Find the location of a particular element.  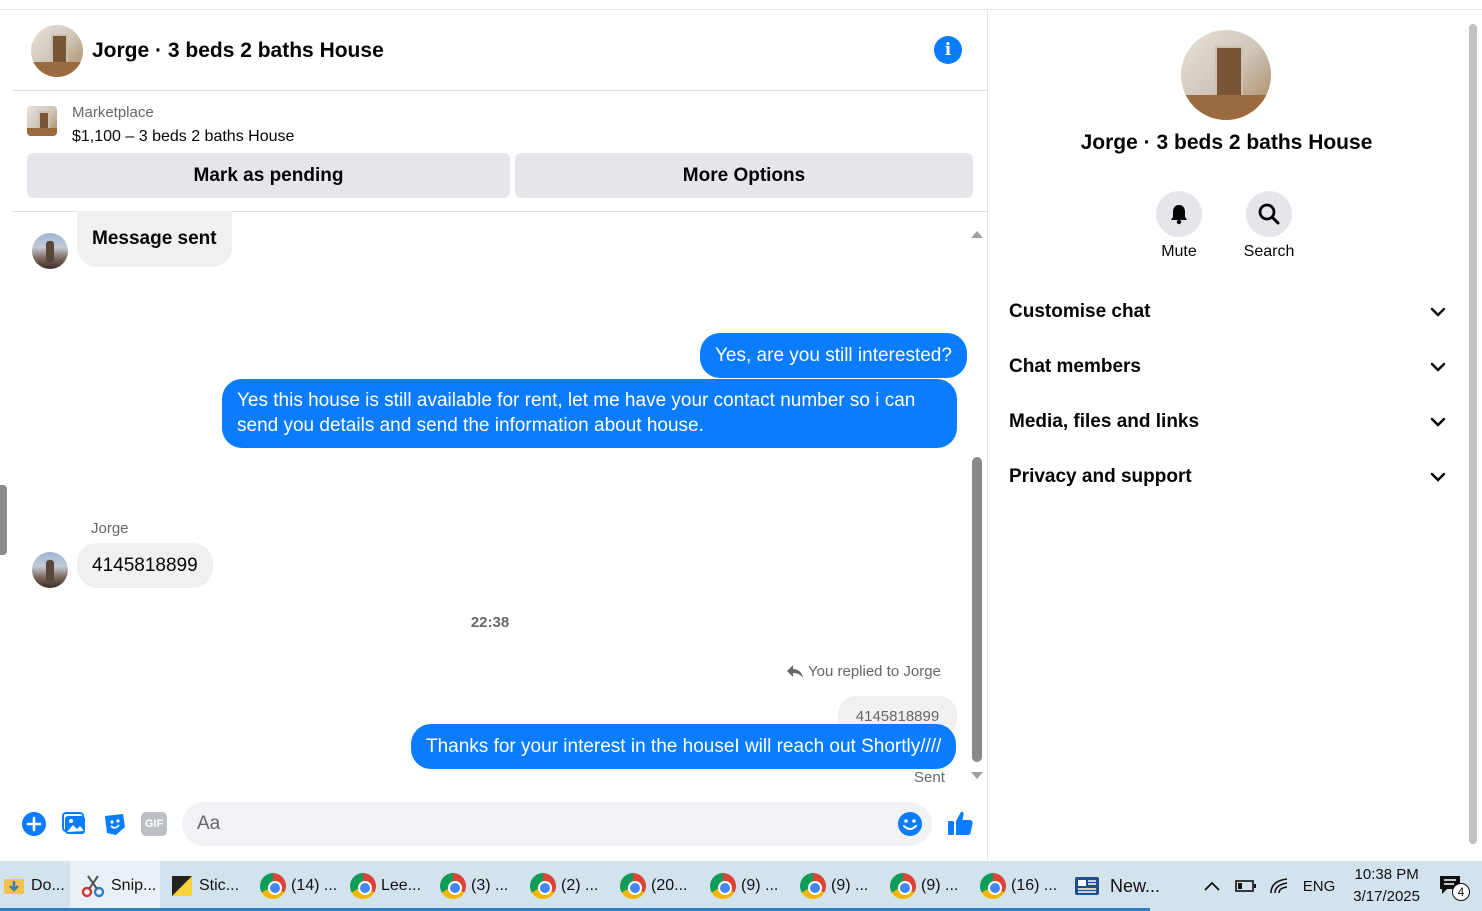

reply-indicator-text: You replied to Jorge is located at coordinates (874, 671).